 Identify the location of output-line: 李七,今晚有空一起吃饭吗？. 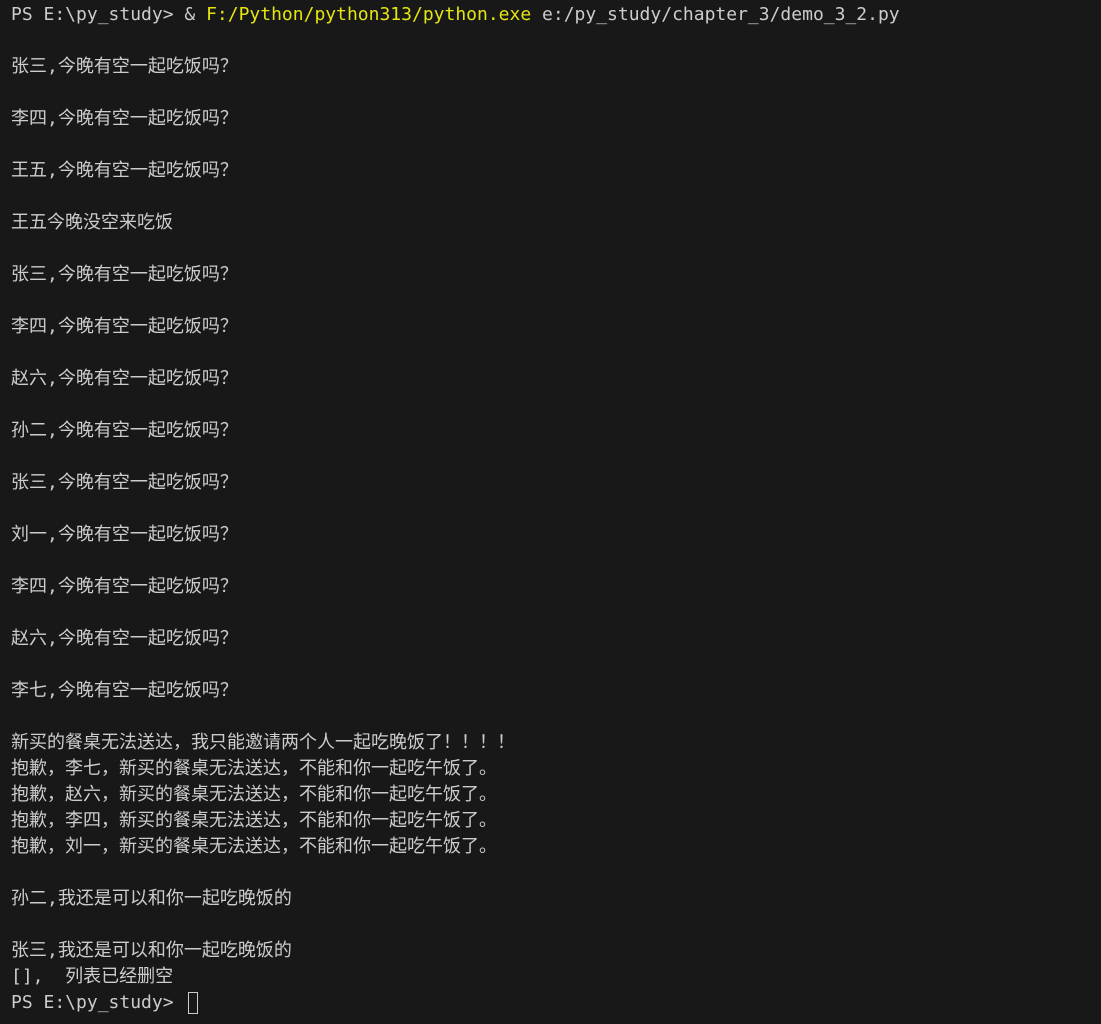
(124, 690).